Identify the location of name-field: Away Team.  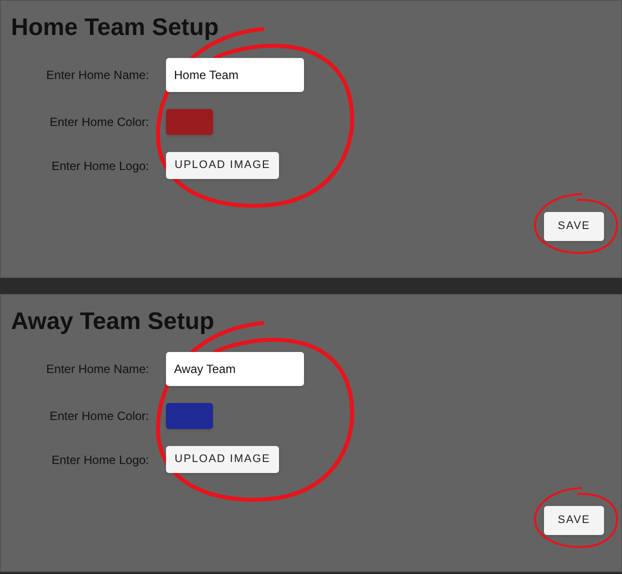
(235, 369).